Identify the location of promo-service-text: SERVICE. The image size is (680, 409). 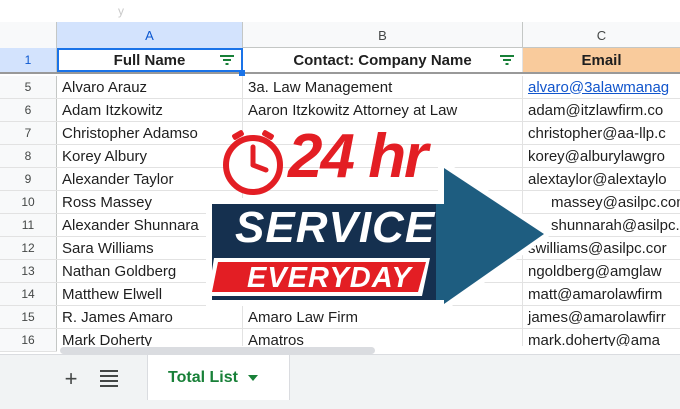
(335, 227).